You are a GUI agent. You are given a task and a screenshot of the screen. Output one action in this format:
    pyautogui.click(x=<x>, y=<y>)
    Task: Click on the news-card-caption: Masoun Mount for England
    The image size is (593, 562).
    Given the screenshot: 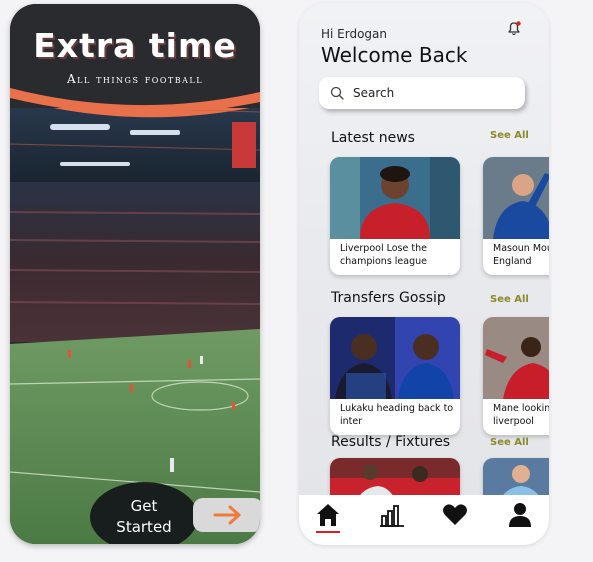 What is the action you would take?
    pyautogui.click(x=521, y=255)
    